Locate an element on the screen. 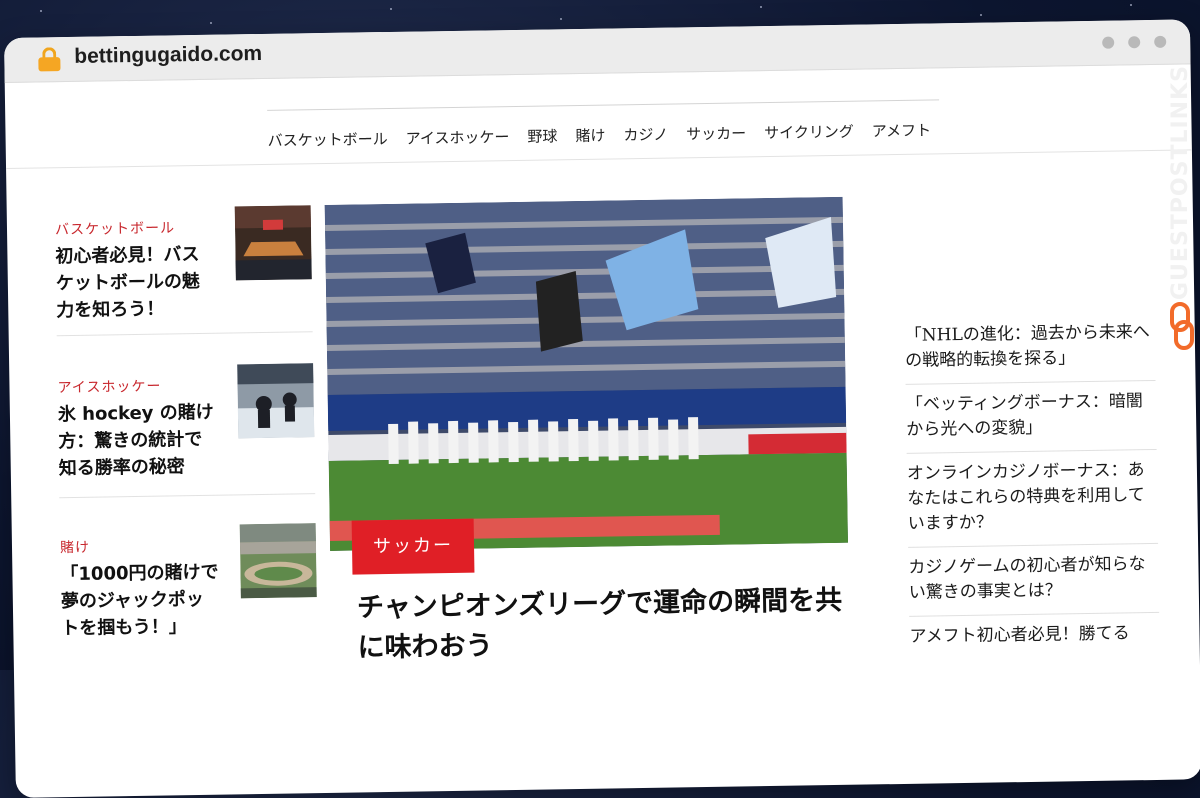 The width and height of the screenshot is (1200, 798). article-card: バスケットボール 初心者必見！バスケットボールの魅力を知ろう！ is located at coordinates (184, 271).